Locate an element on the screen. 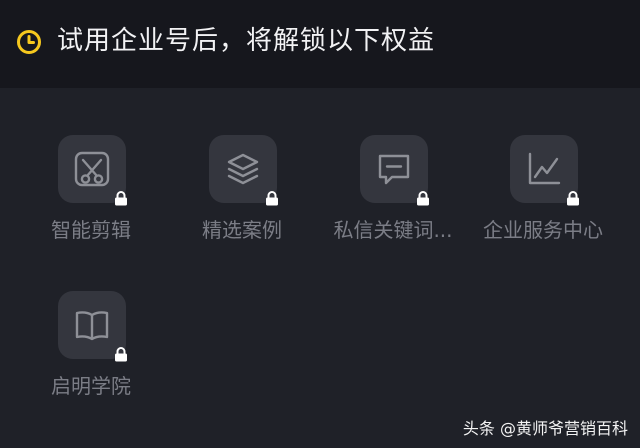 The width and height of the screenshot is (640, 448). feature-label: 精选案例 is located at coordinates (242, 230).